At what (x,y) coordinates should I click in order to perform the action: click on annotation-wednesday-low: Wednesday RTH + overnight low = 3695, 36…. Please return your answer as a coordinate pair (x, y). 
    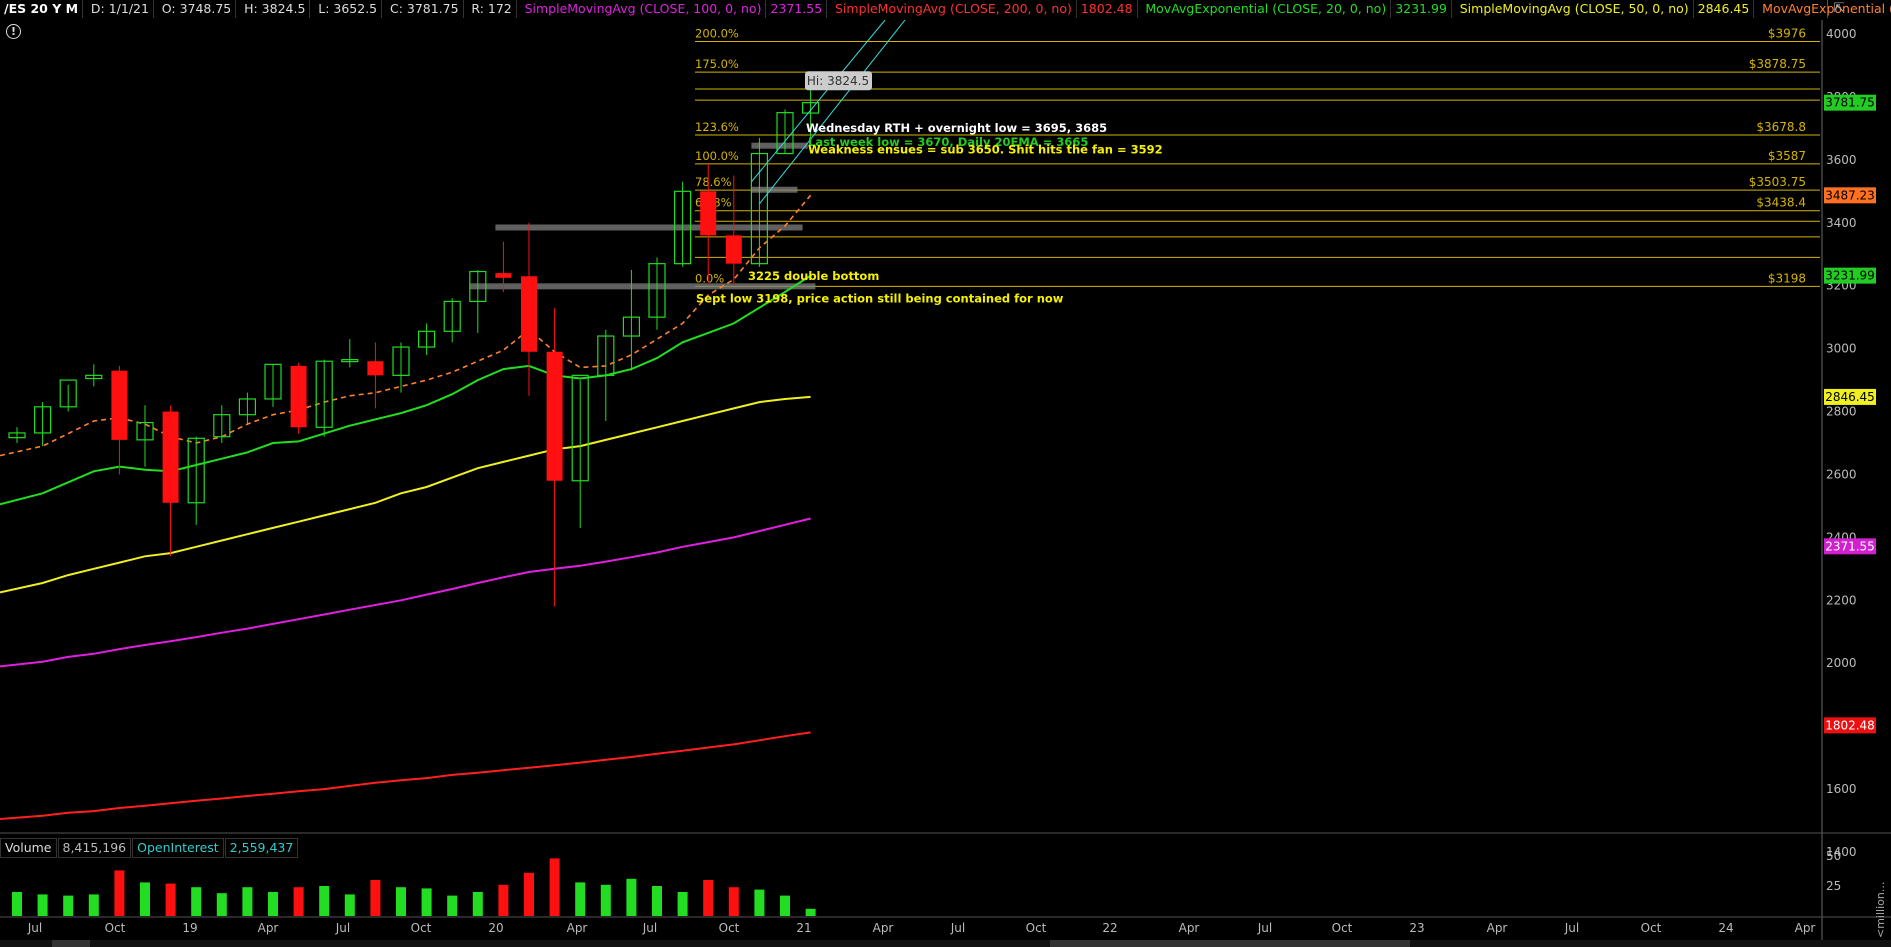
    Looking at the image, I should click on (956, 128).